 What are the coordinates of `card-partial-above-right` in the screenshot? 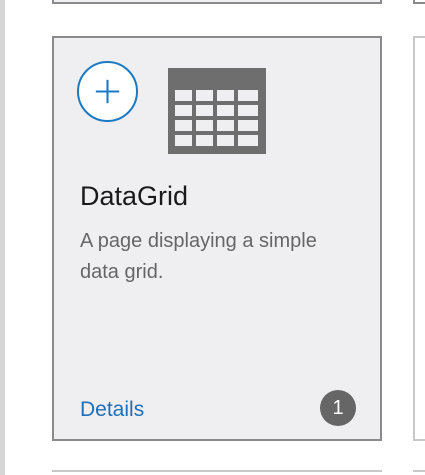 It's located at (419, 2).